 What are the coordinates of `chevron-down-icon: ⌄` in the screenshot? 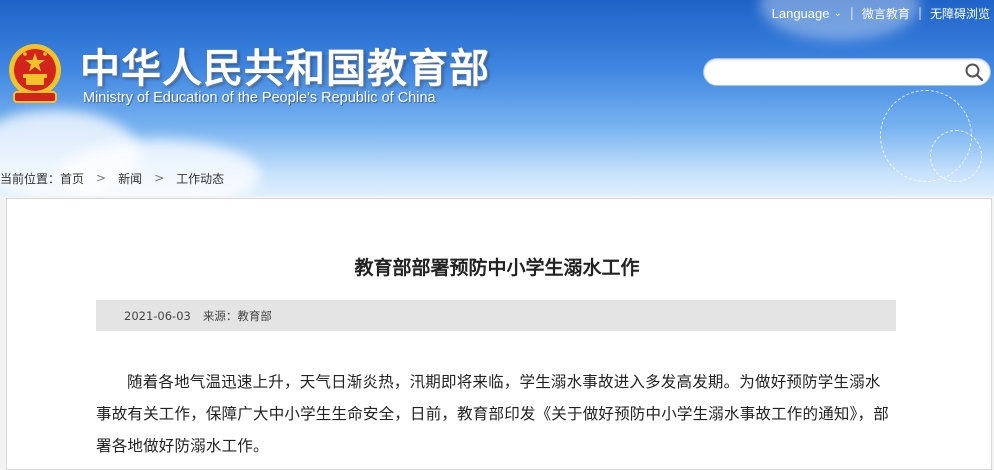 It's located at (837, 13).